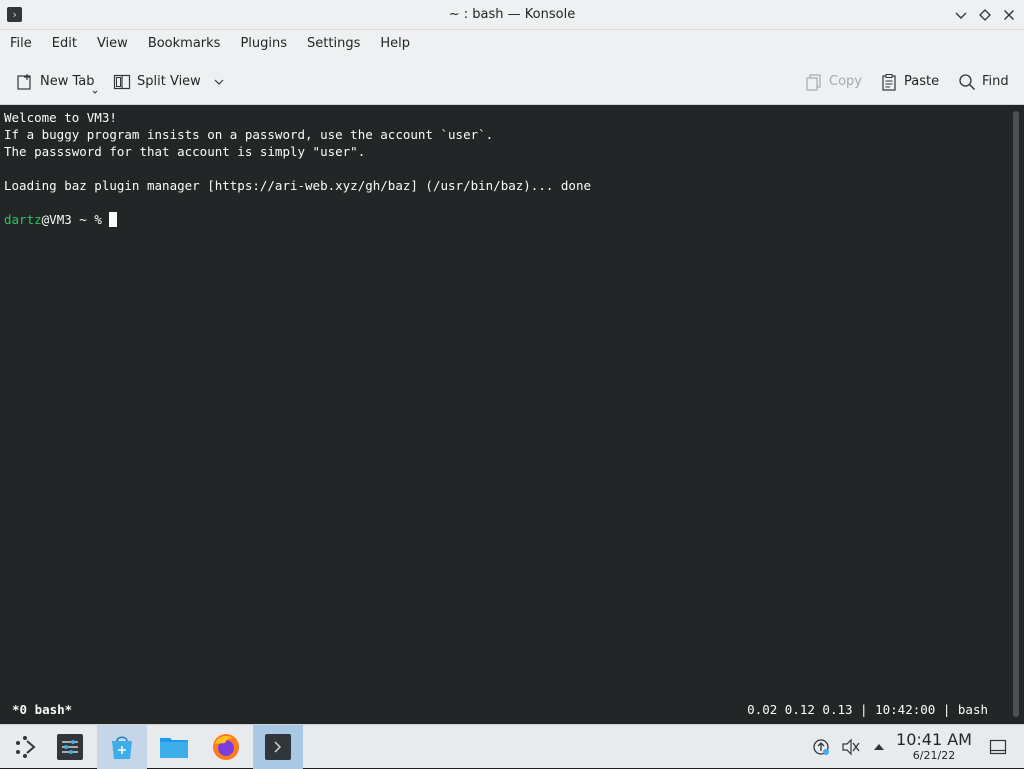 Image resolution: width=1024 pixels, height=769 pixels. I want to click on menu-settings: Settings, so click(333, 44).